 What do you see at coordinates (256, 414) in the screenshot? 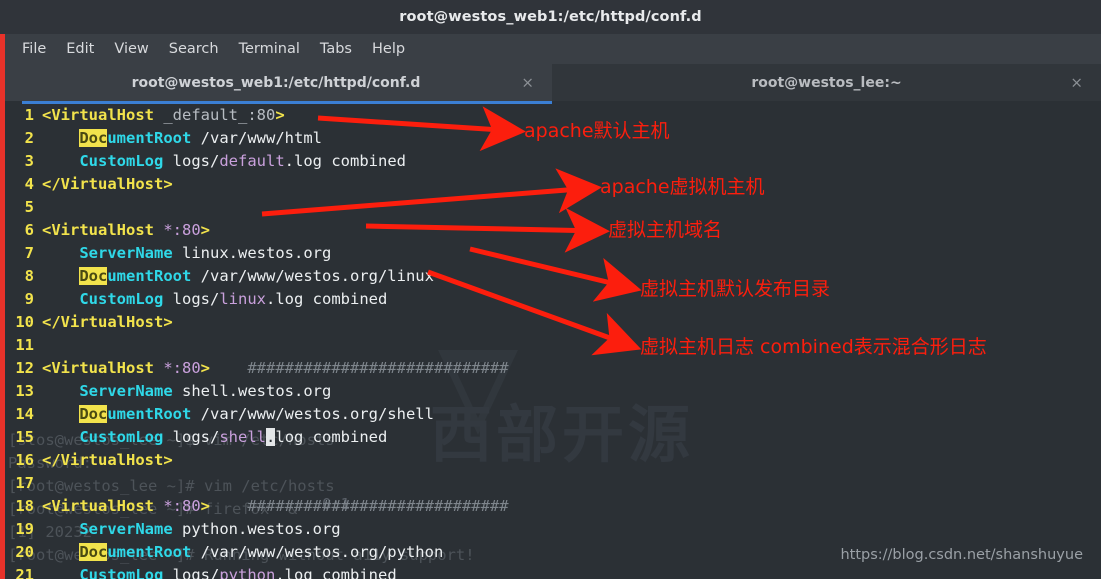
I see `code-line-text: DocumentRoot /var/www/westos.org/shell` at bounding box center [256, 414].